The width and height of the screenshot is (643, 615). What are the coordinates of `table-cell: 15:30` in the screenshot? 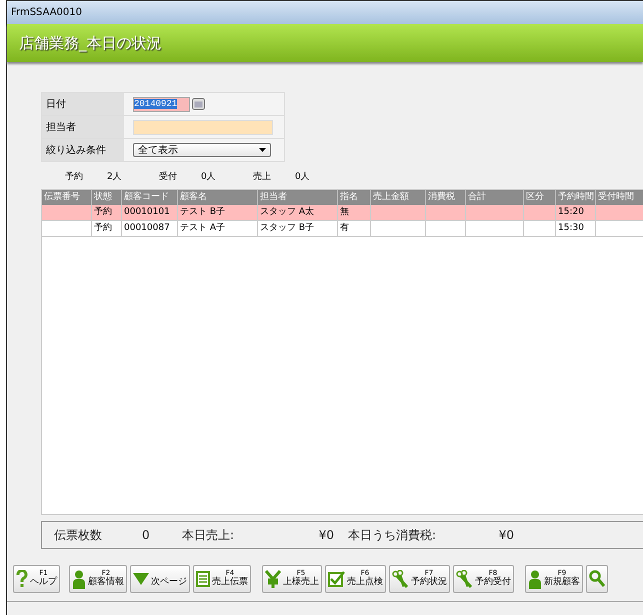 It's located at (571, 228).